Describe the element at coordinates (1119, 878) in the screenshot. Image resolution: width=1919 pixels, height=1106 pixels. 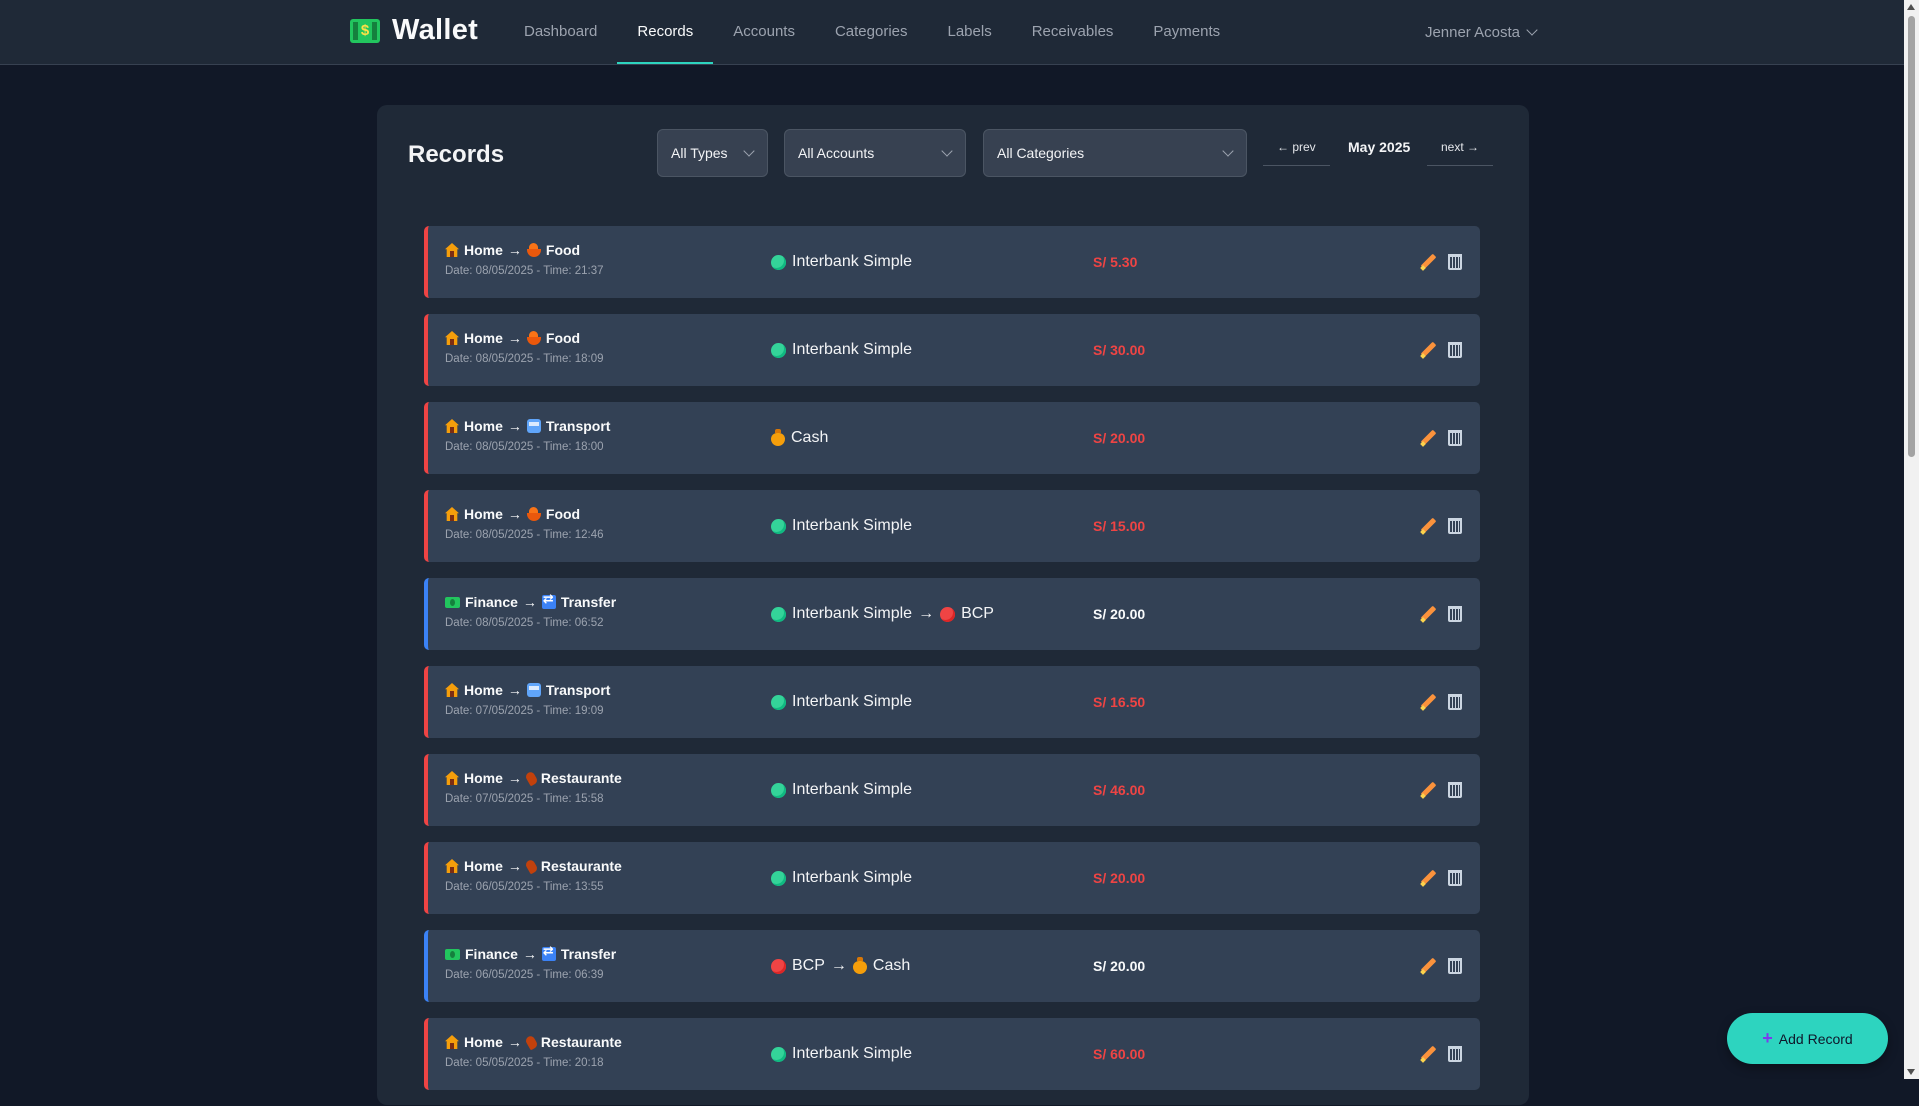
I see `record-amount: S/ 20.00` at that location.